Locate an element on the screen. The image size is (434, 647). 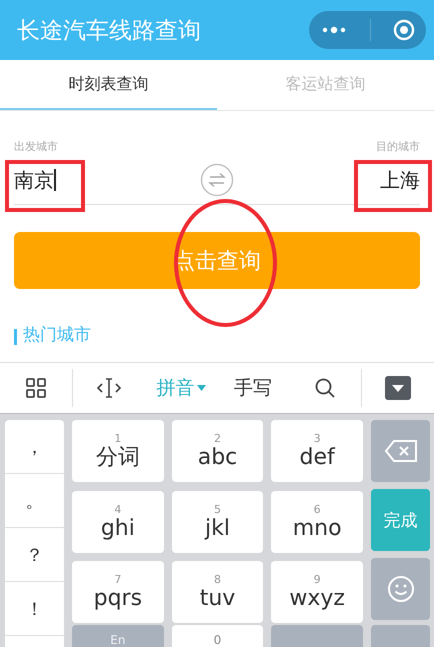
keyboard-key: 0 is located at coordinates (218, 636).